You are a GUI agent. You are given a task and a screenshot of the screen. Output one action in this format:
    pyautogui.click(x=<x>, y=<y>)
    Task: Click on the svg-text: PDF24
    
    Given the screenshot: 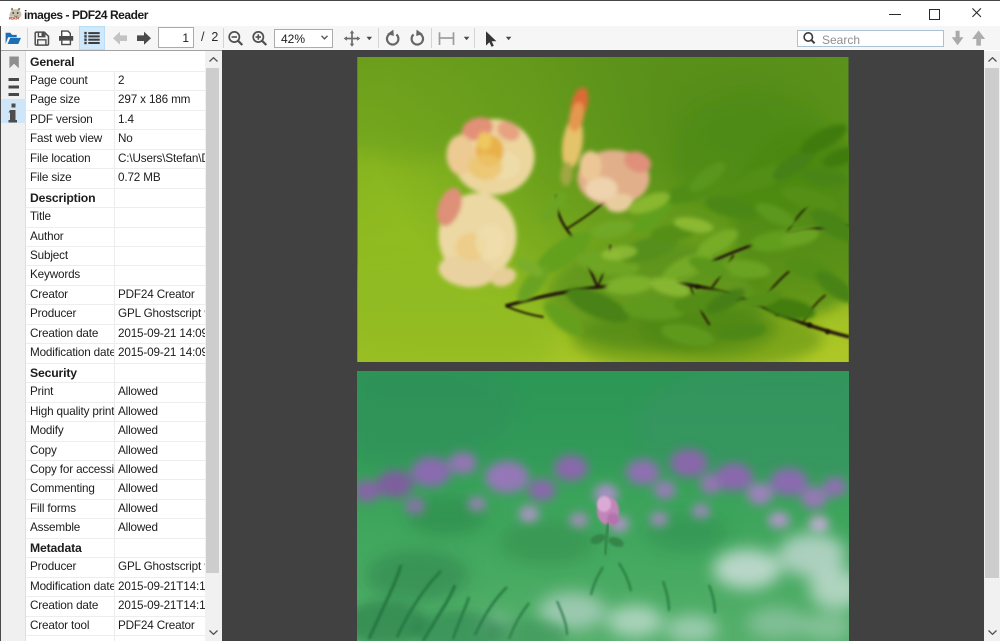 What is the action you would take?
    pyautogui.click(x=14, y=19)
    